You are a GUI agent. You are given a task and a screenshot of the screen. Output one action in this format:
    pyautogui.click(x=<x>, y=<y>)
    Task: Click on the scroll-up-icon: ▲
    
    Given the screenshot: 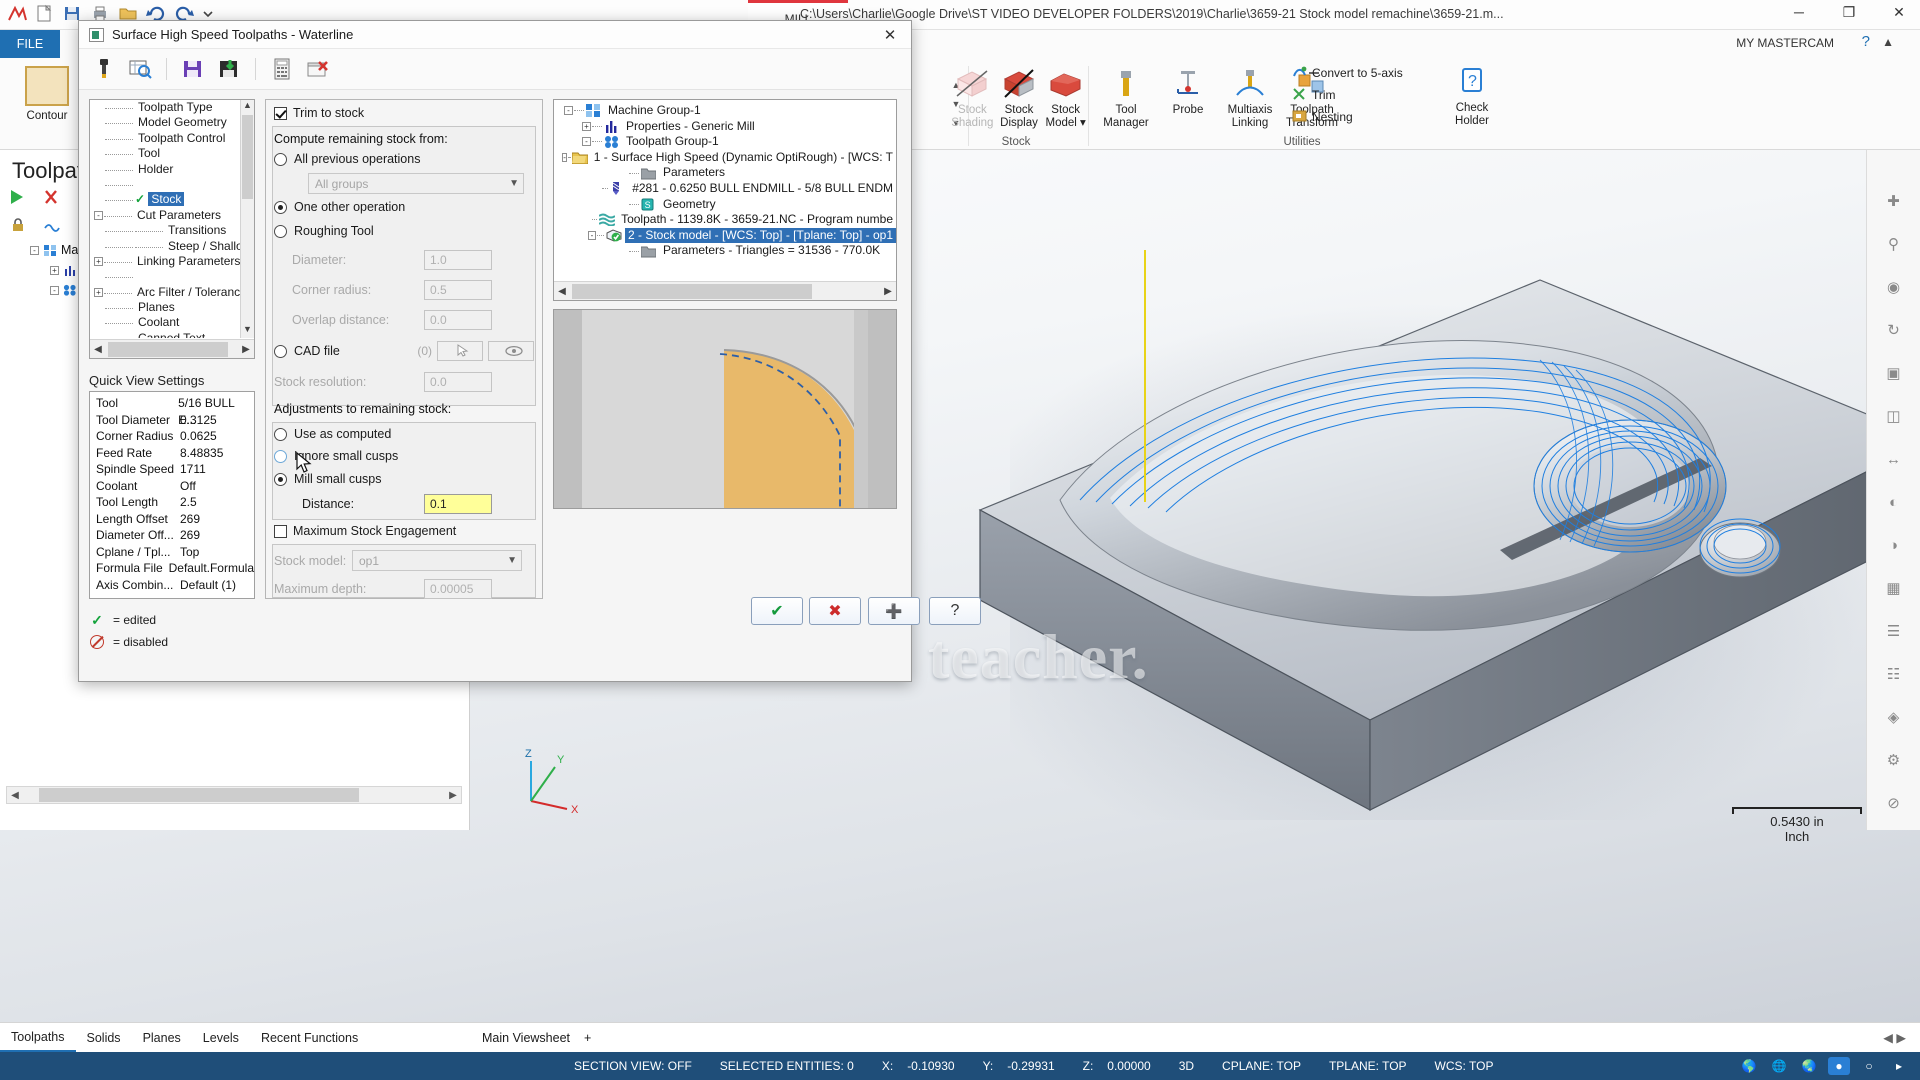 What is the action you would take?
    pyautogui.click(x=247, y=107)
    